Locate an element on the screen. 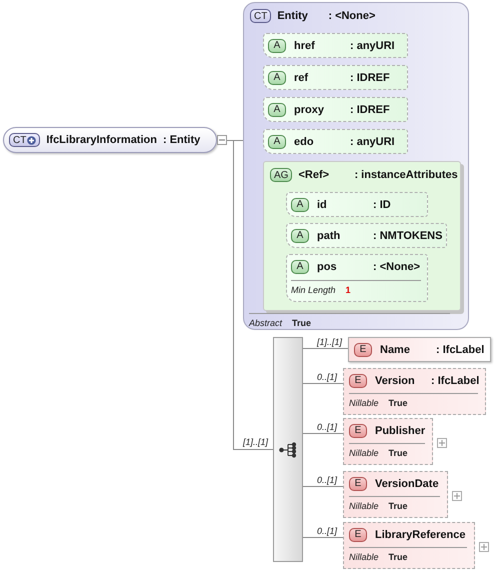 Image resolution: width=495 pixels, height=575 pixels. element-name: LibraryReference is located at coordinates (420, 534).